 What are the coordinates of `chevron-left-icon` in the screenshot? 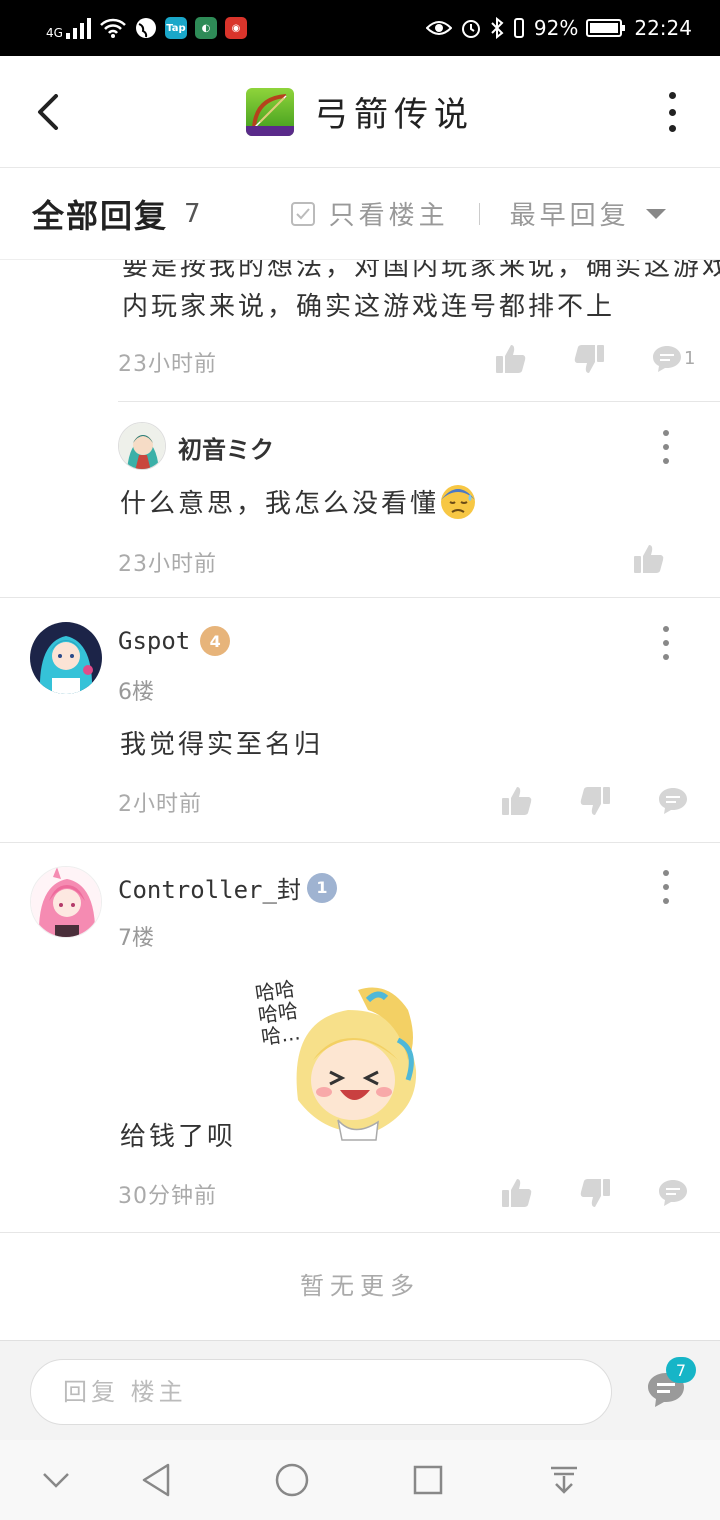 It's located at (48, 112).